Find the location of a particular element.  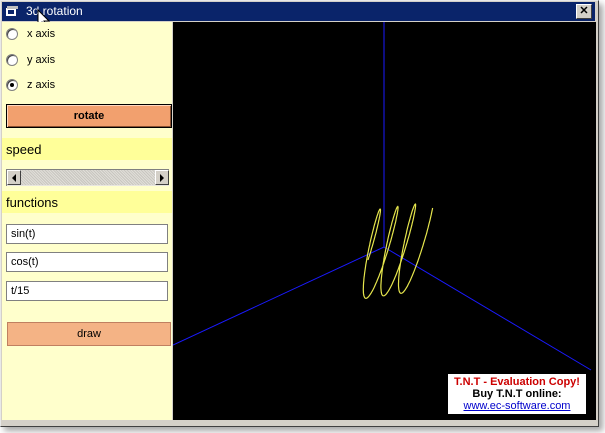

radio-x-axis: x axis is located at coordinates (30, 34).